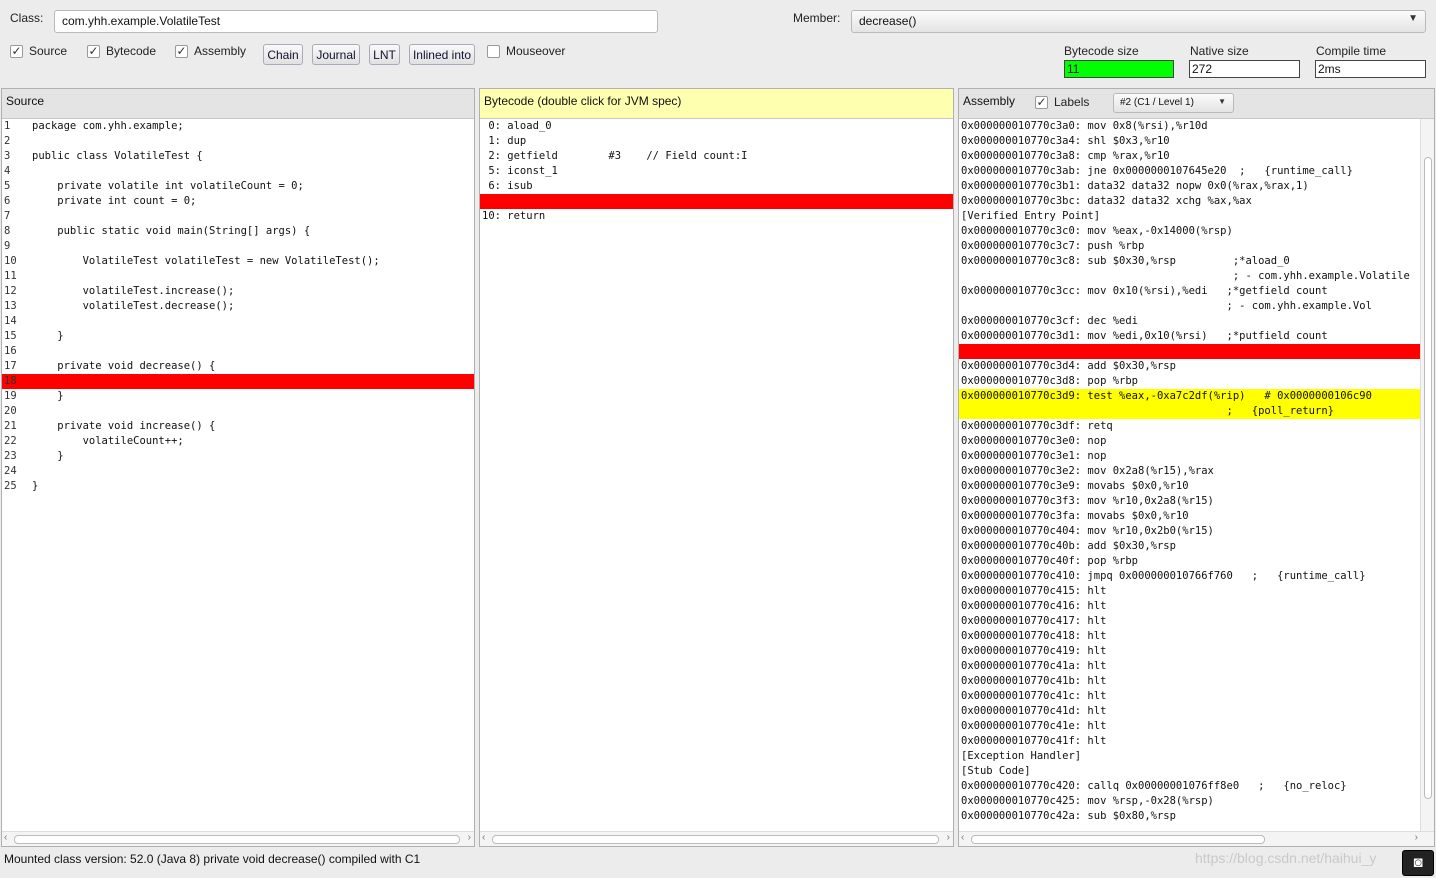 The height and width of the screenshot is (878, 1436). What do you see at coordinates (1190, 156) in the screenshot?
I see `code-line: 0x000000010770c3a8: cmp %rax,%r10` at bounding box center [1190, 156].